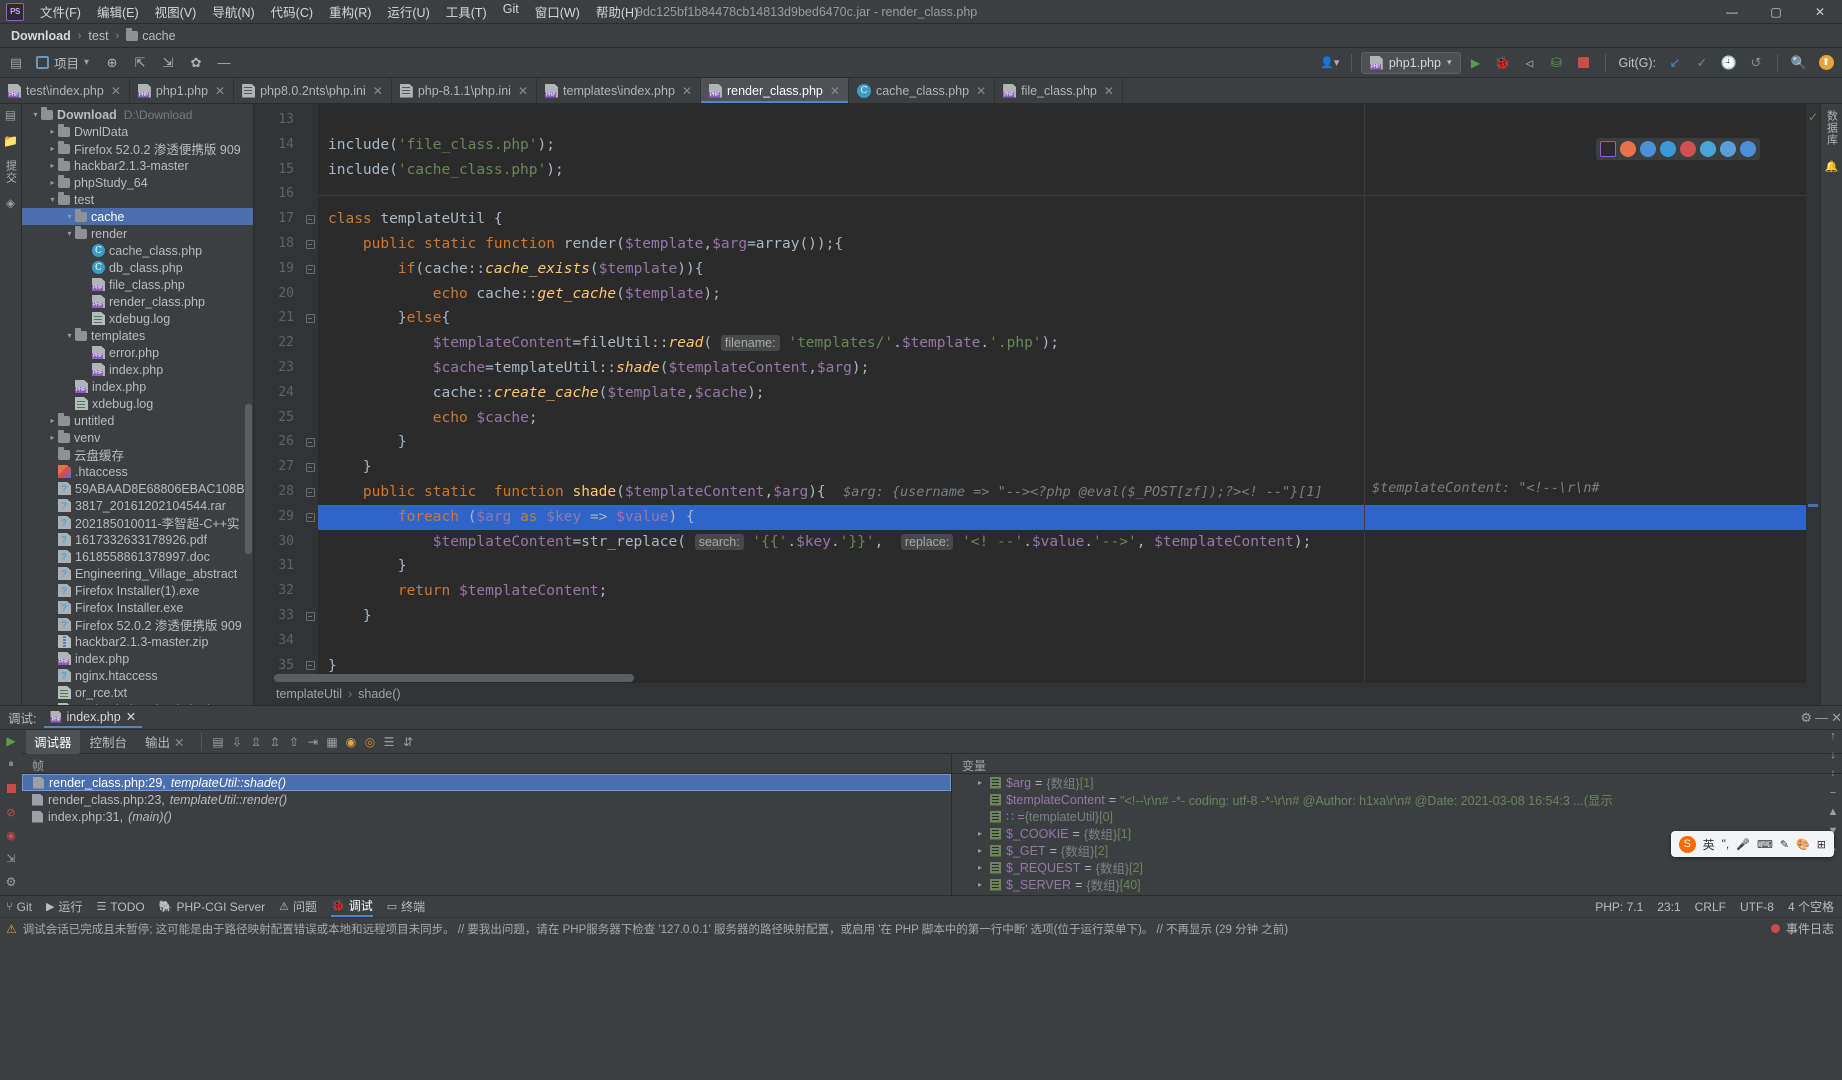  Describe the element at coordinates (137, 505) in the screenshot. I see `tree-item-23: 3817_20161202104544.rar` at that location.